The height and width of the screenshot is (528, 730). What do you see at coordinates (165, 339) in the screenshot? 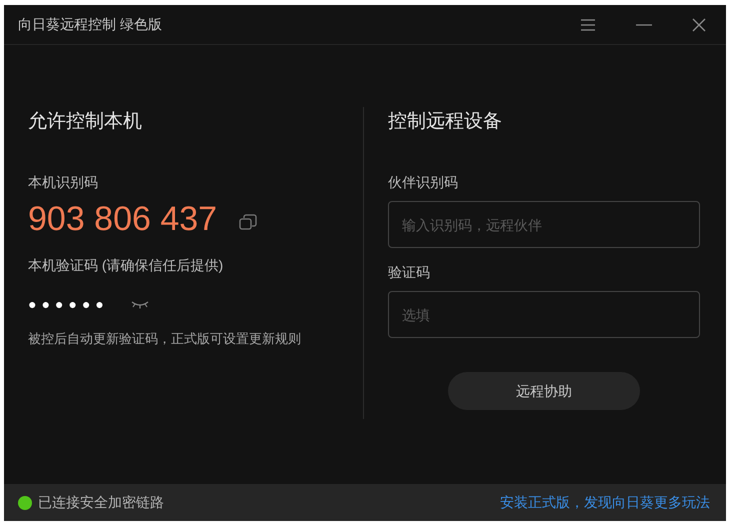
I see `note-text: 被控后自动更新验证码，正式版可设置更新规则` at bounding box center [165, 339].